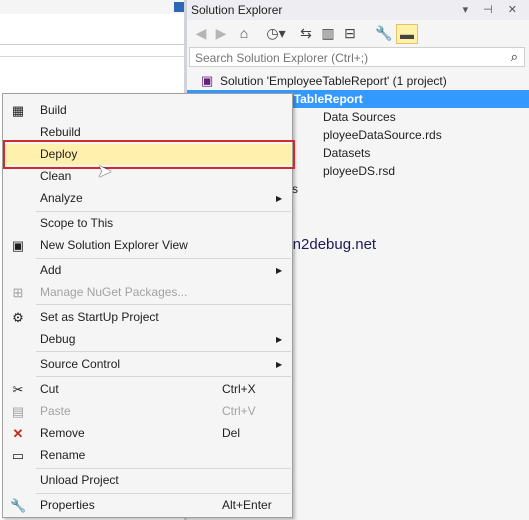  I want to click on menu-item-label: Rename, so click(63, 455).